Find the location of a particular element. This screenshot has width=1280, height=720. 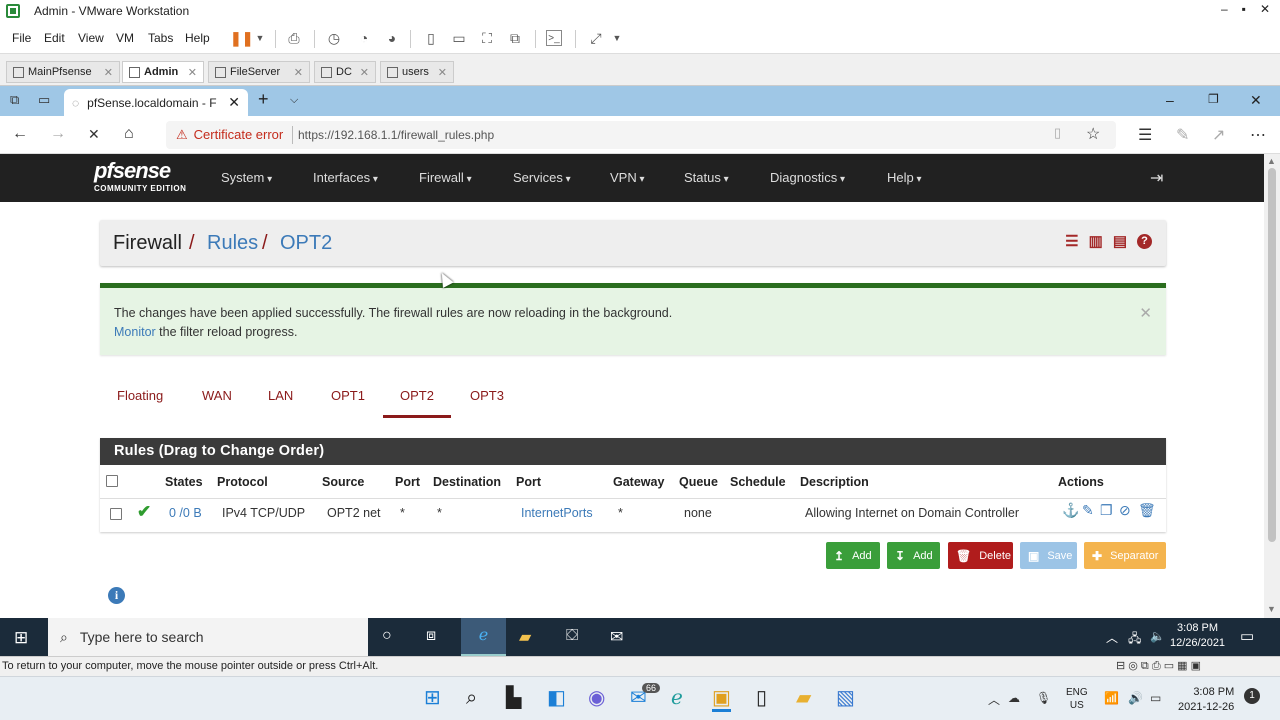

back-arrow-icon: ← is located at coordinates (20, 134).